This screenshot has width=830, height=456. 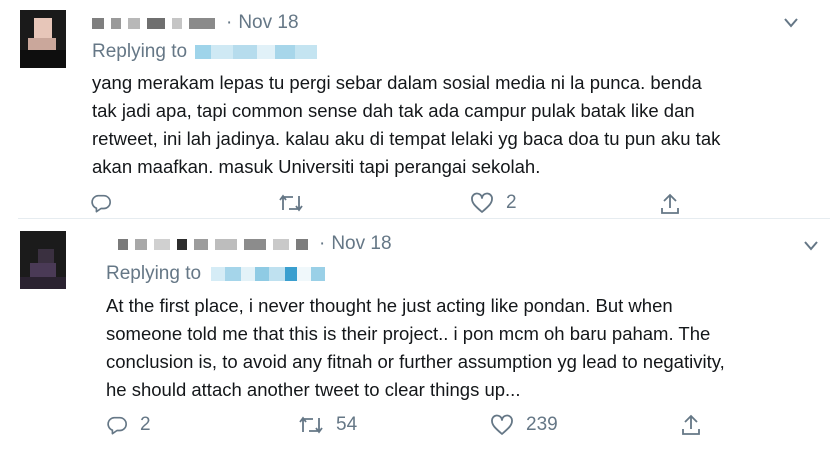 What do you see at coordinates (128, 425) in the screenshot?
I see `reply-button: 2` at bounding box center [128, 425].